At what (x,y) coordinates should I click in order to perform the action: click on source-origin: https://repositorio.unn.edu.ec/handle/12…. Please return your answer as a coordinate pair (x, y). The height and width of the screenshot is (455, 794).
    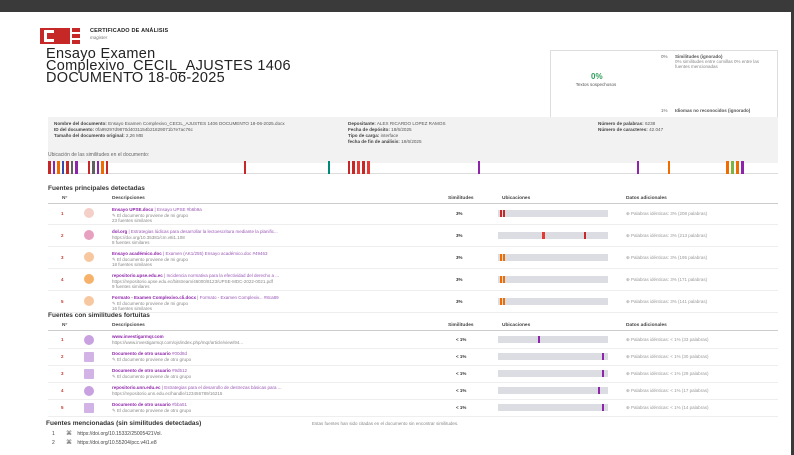
    Looking at the image, I should click on (167, 393).